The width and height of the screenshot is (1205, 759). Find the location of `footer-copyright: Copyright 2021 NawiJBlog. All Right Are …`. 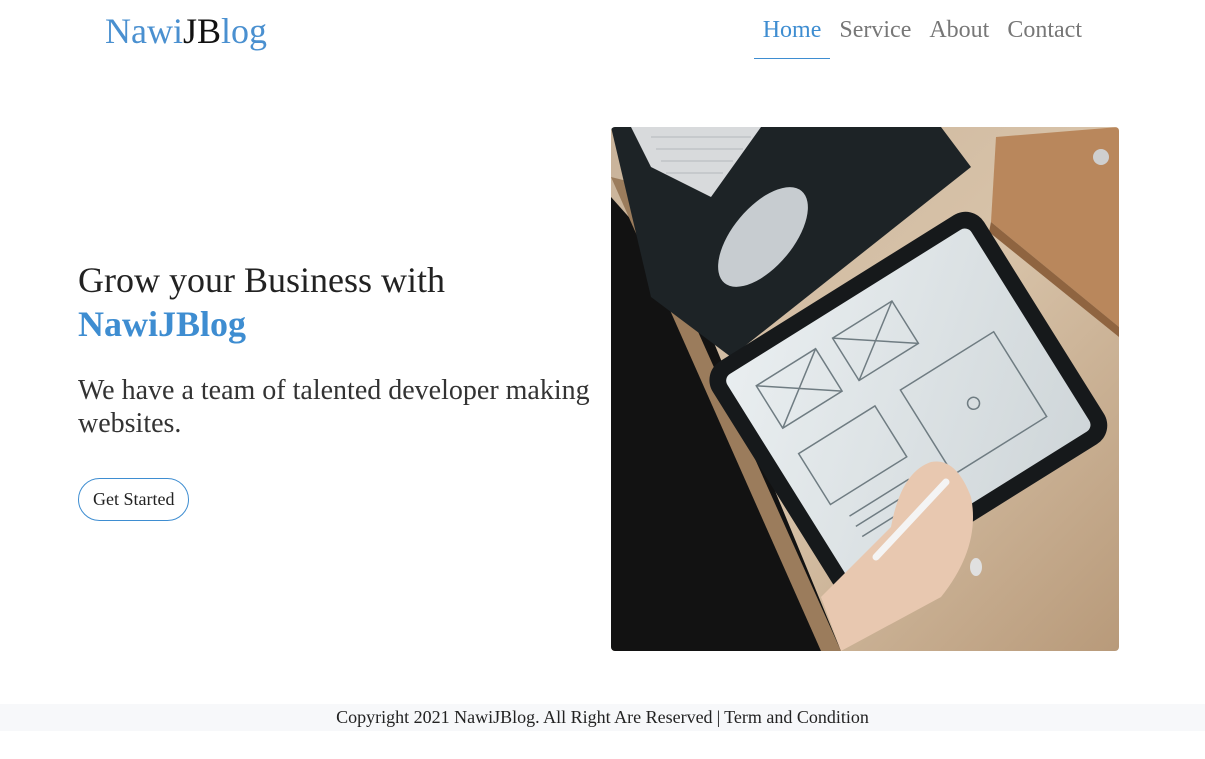

footer-copyright: Copyright 2021 NawiJBlog. All Right Are … is located at coordinates (524, 717).